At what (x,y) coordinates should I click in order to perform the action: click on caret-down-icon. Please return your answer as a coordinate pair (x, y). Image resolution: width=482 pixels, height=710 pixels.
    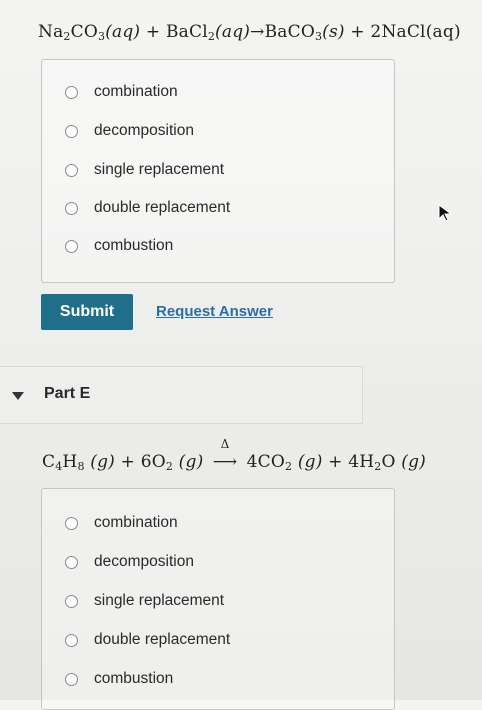
    Looking at the image, I should click on (18, 396).